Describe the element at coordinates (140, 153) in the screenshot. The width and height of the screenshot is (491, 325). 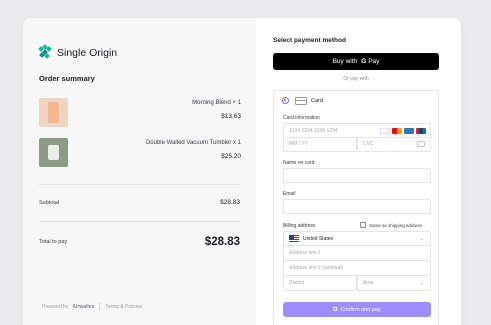
I see `list-item: Double Walled Vacuum Tumbler x 1 $25.20` at that location.